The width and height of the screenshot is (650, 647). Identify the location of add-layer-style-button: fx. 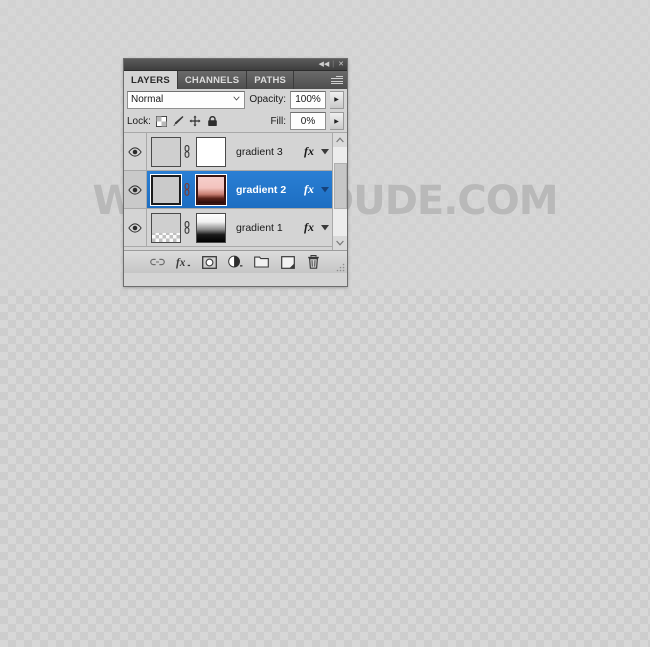
(183, 262).